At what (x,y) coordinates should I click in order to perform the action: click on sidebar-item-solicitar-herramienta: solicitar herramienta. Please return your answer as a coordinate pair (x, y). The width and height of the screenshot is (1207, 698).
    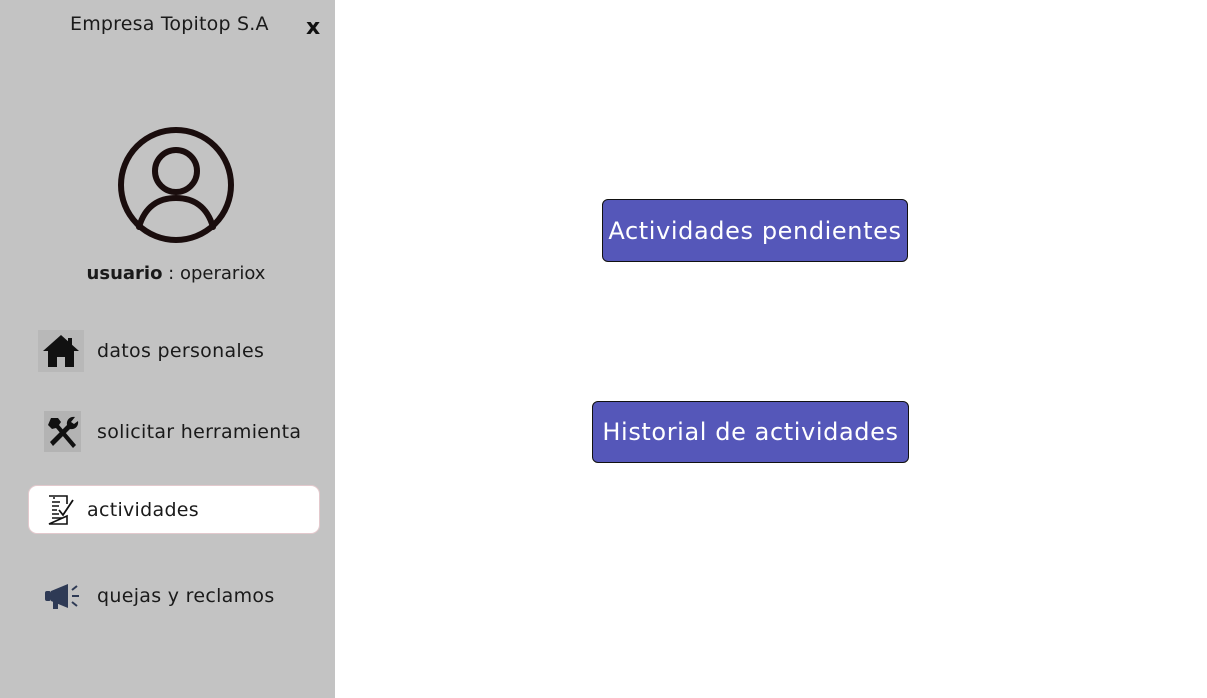
    Looking at the image, I should click on (172, 431).